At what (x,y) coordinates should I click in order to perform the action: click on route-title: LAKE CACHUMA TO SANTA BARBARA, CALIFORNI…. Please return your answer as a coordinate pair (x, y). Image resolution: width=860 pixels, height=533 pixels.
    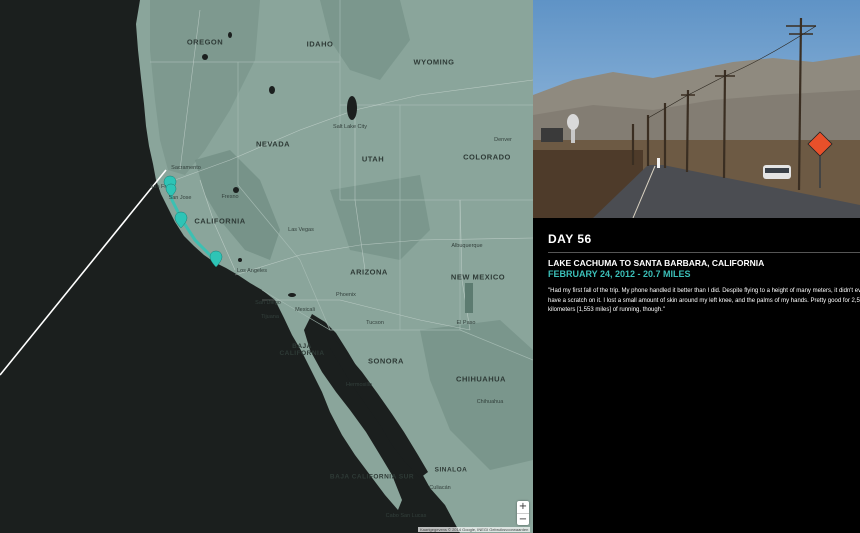
    Looking at the image, I should click on (656, 263).